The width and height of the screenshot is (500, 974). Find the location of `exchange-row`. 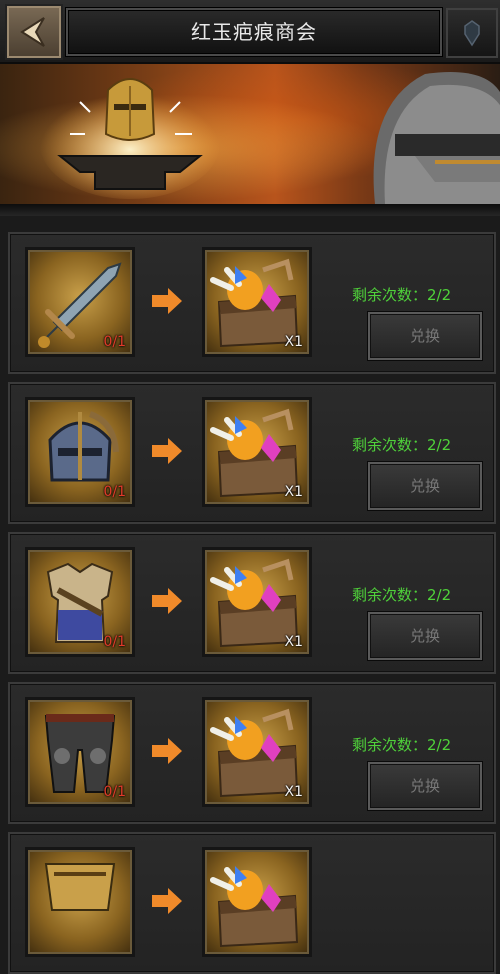

exchange-row is located at coordinates (252, 903).